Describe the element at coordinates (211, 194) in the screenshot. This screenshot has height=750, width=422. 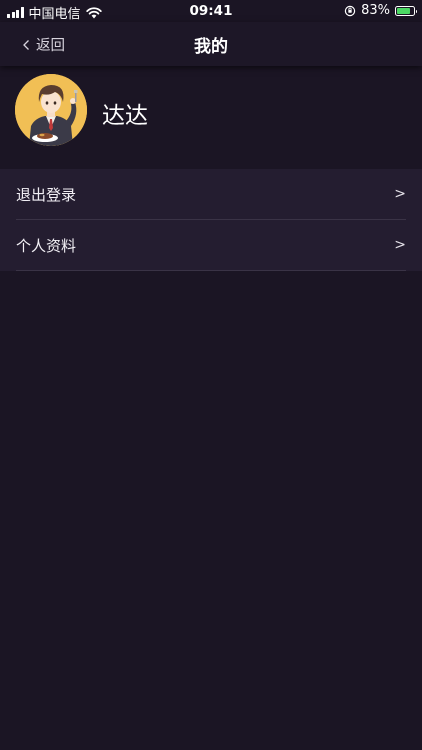
I see `menu-item-logout: 退出登录 >` at that location.